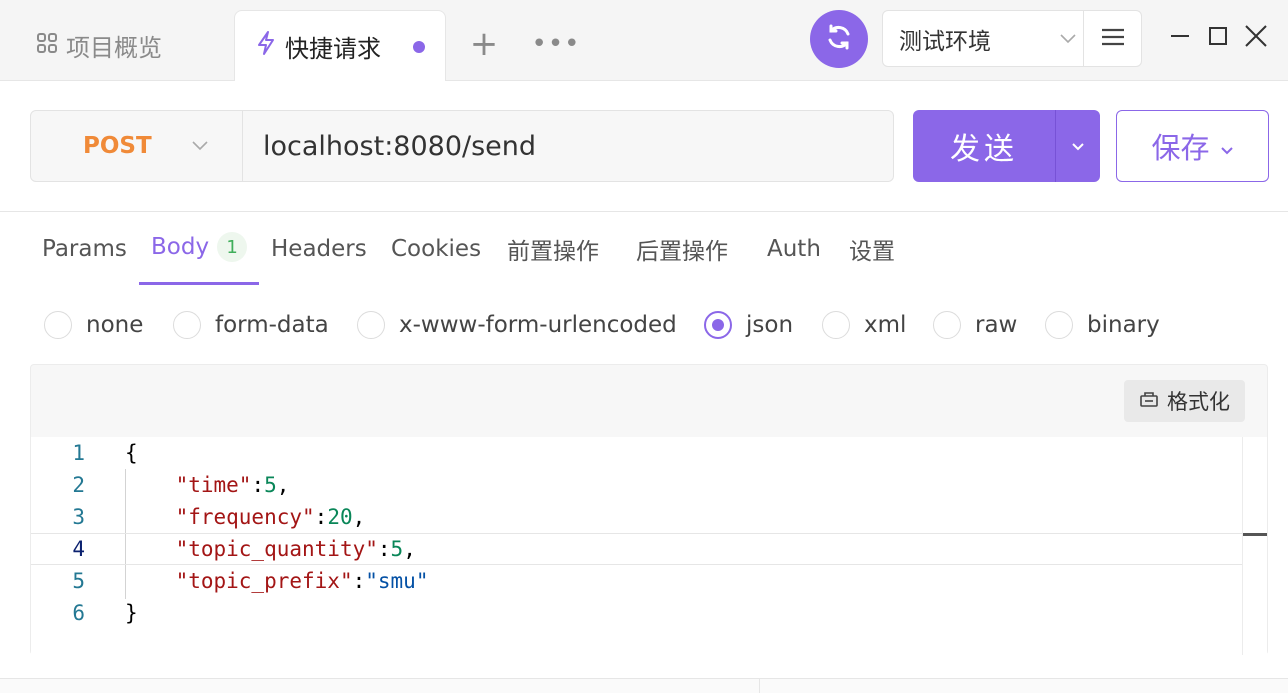 This screenshot has height=693, width=1288. Describe the element at coordinates (872, 248) in the screenshot. I see `tab-settings: 设置` at that location.